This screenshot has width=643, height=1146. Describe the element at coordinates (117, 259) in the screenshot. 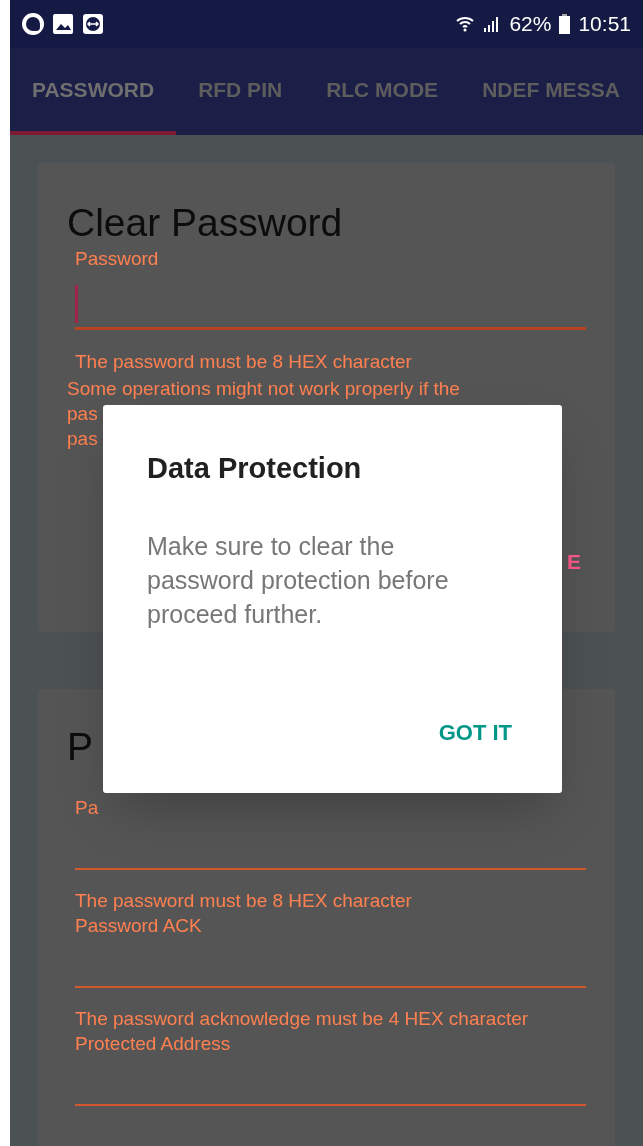

I see `field-label: Password` at that location.